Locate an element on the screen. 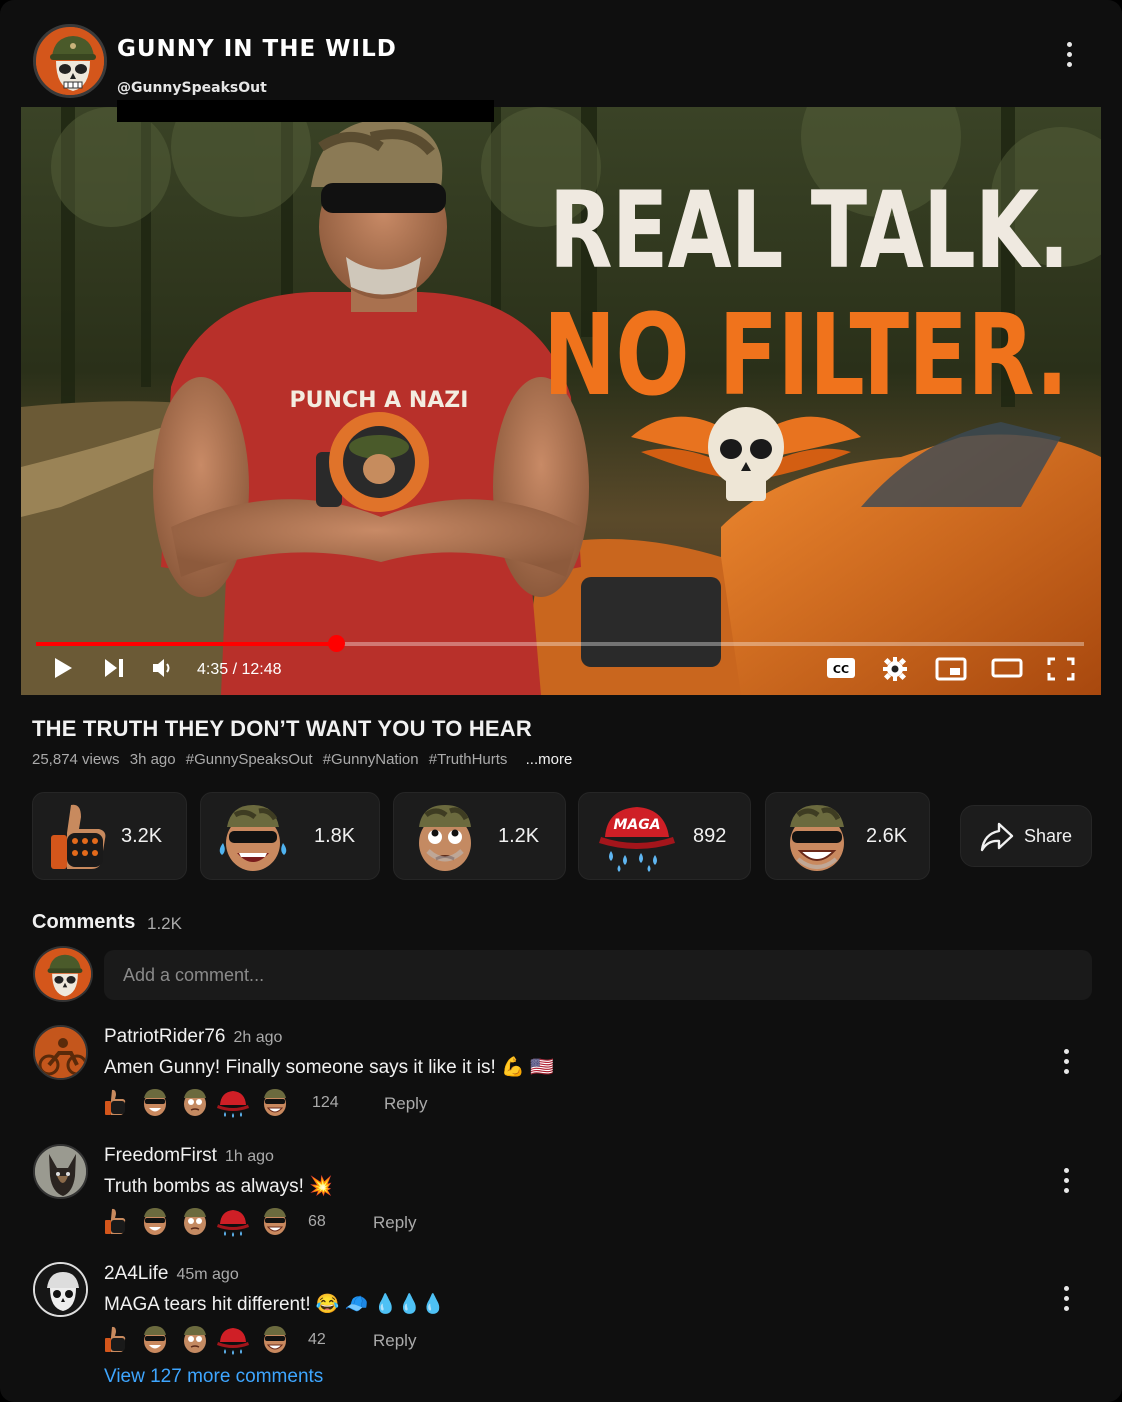 This screenshot has height=1402, width=1122. channel-title: GUNNY IN THE WILD is located at coordinates (257, 49).